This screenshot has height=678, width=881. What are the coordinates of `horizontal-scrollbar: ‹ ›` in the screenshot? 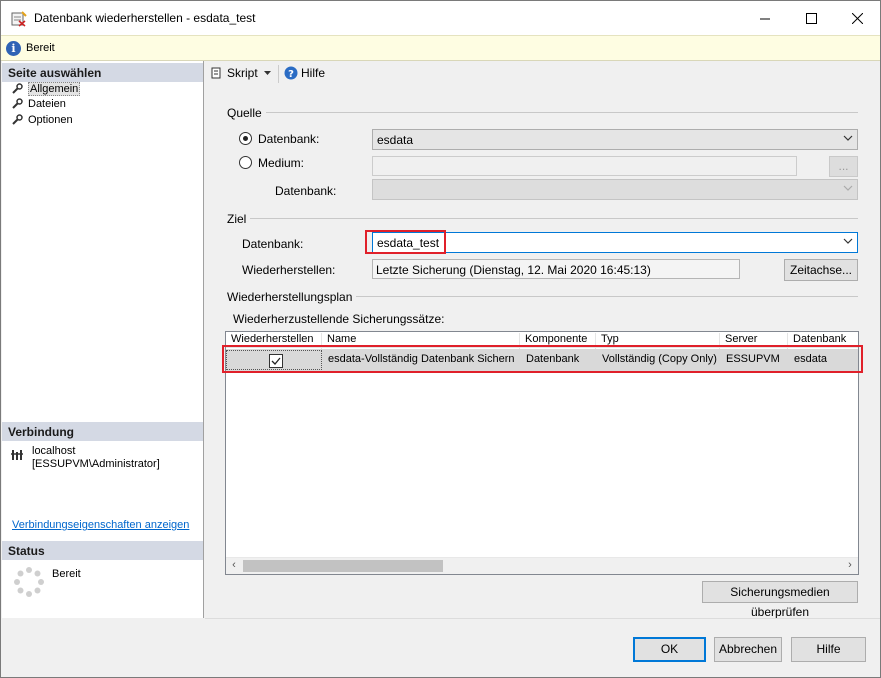 It's located at (542, 565).